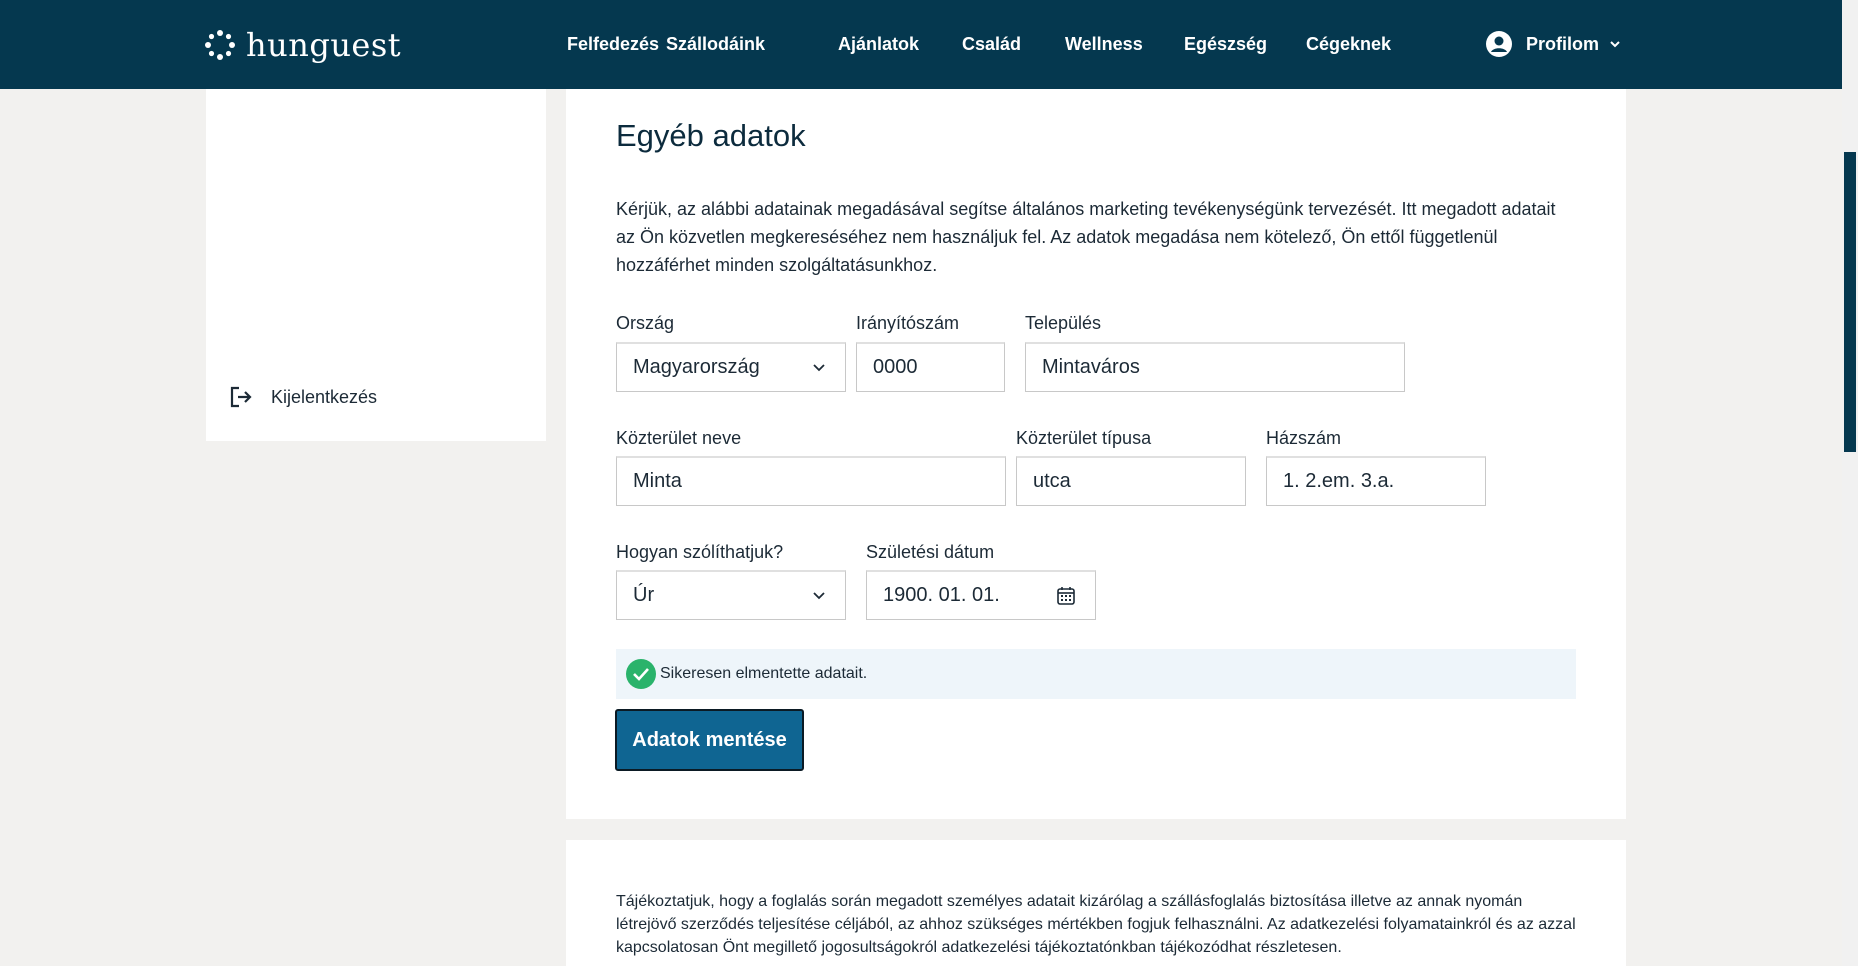 The width and height of the screenshot is (1858, 966). I want to click on country-select: Magyarország, so click(731, 367).